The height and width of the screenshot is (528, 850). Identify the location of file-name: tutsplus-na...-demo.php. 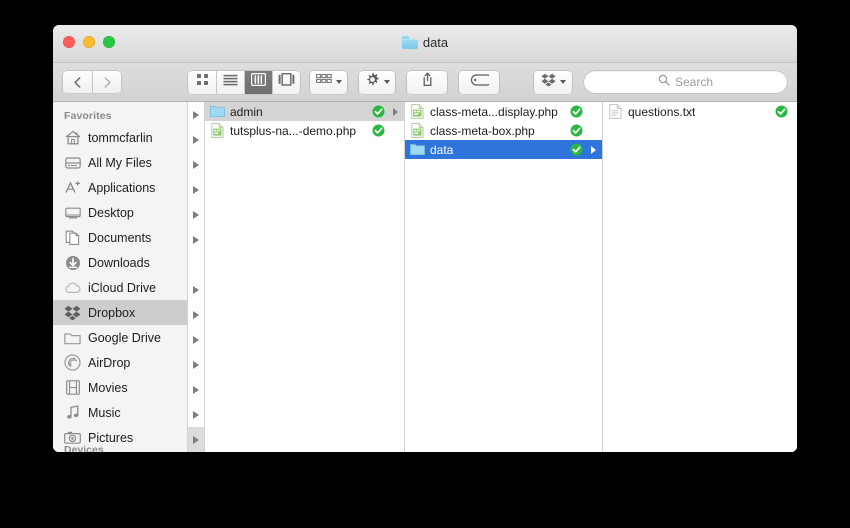
(293, 130).